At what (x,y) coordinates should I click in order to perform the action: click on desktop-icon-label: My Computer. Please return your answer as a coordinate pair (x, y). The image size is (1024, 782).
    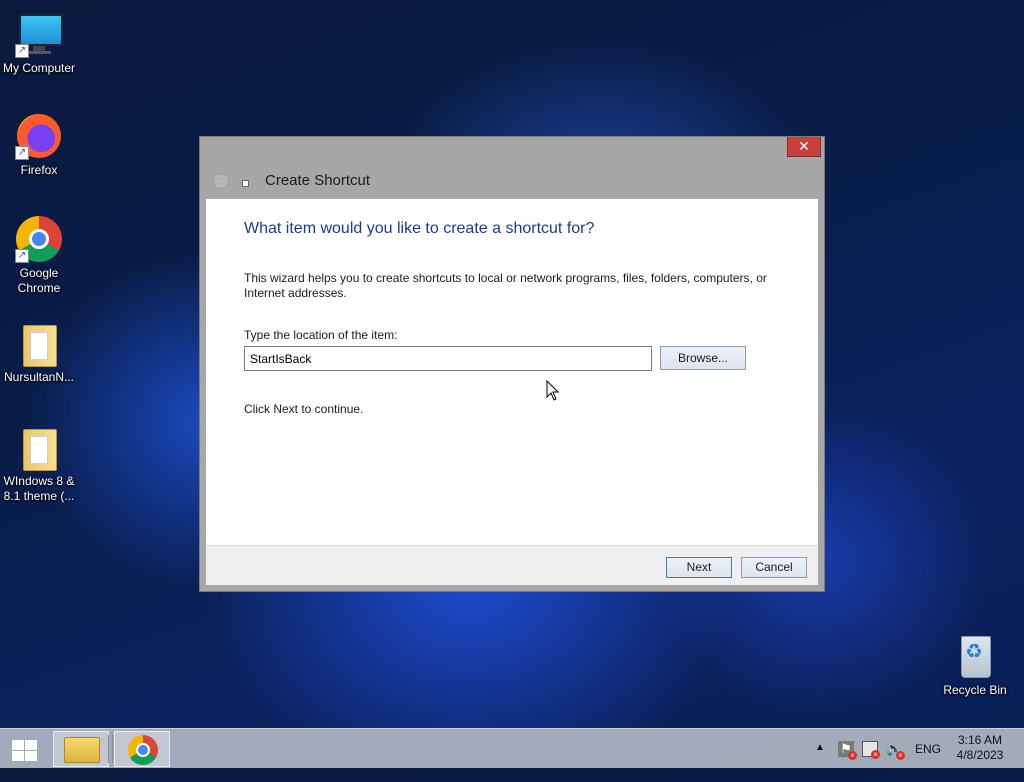
    Looking at the image, I should click on (39, 68).